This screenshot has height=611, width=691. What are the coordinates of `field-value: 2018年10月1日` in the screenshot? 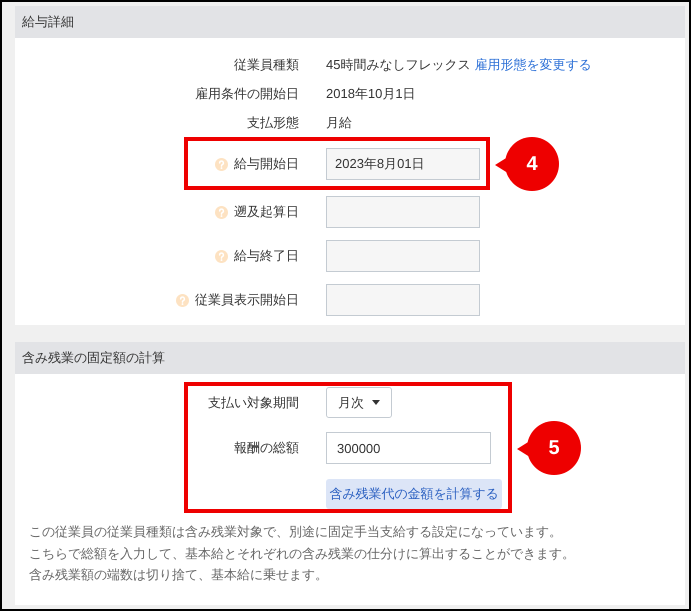 It's located at (371, 93).